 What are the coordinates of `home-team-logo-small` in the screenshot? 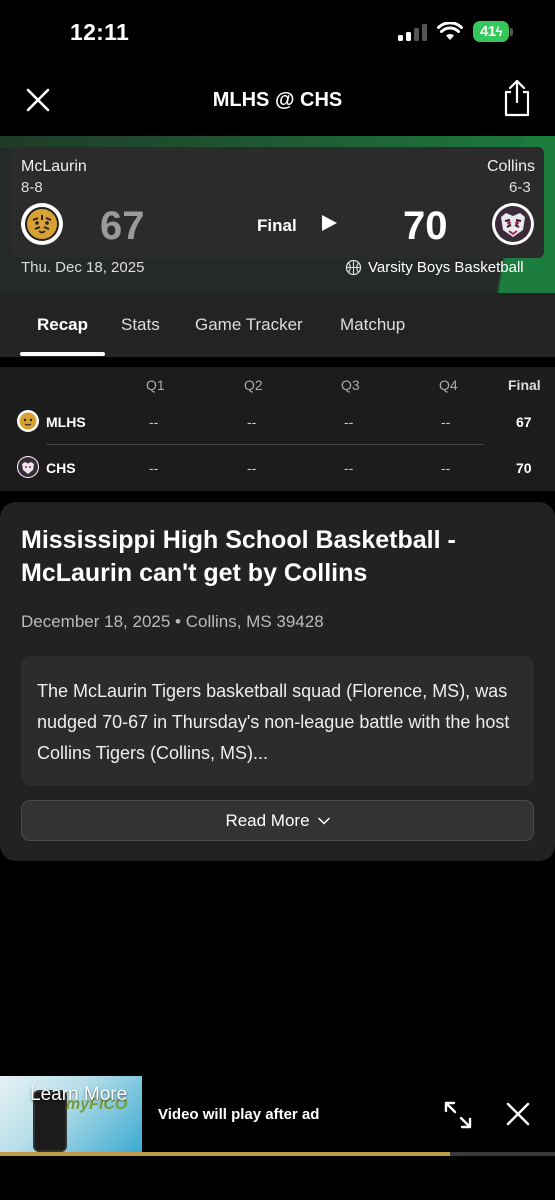 It's located at (28, 467).